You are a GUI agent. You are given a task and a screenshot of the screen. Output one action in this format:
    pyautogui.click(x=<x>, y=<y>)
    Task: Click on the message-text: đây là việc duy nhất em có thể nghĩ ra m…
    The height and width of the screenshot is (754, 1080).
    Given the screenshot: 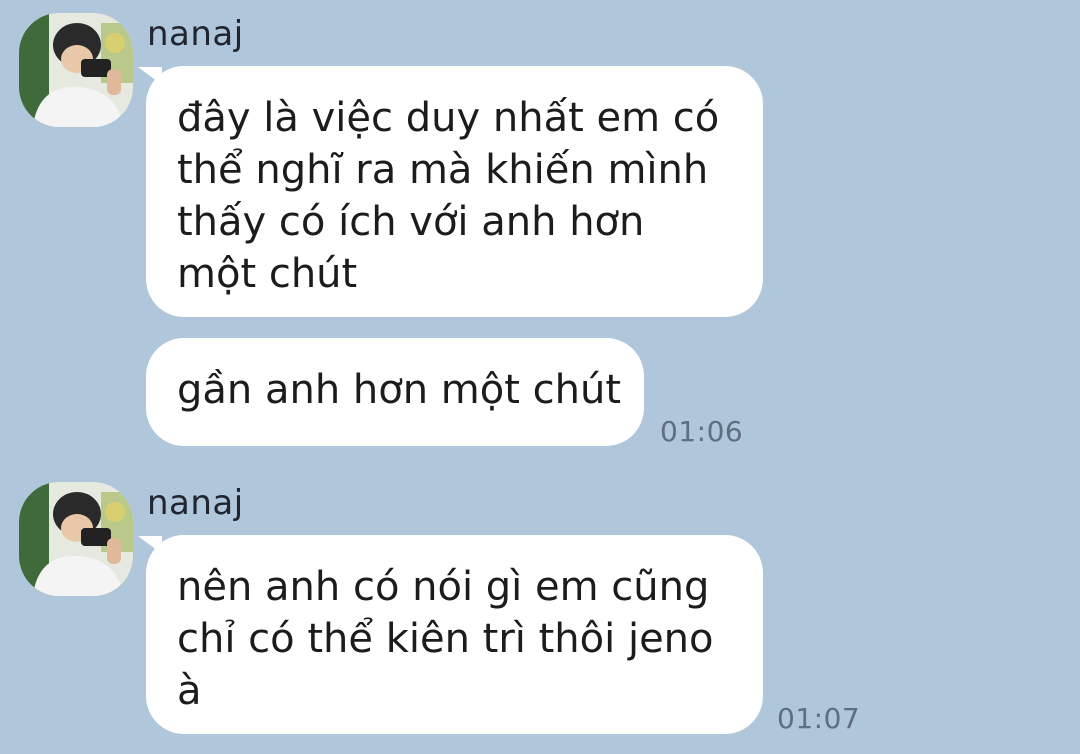 What is the action you would take?
    pyautogui.click(x=448, y=196)
    